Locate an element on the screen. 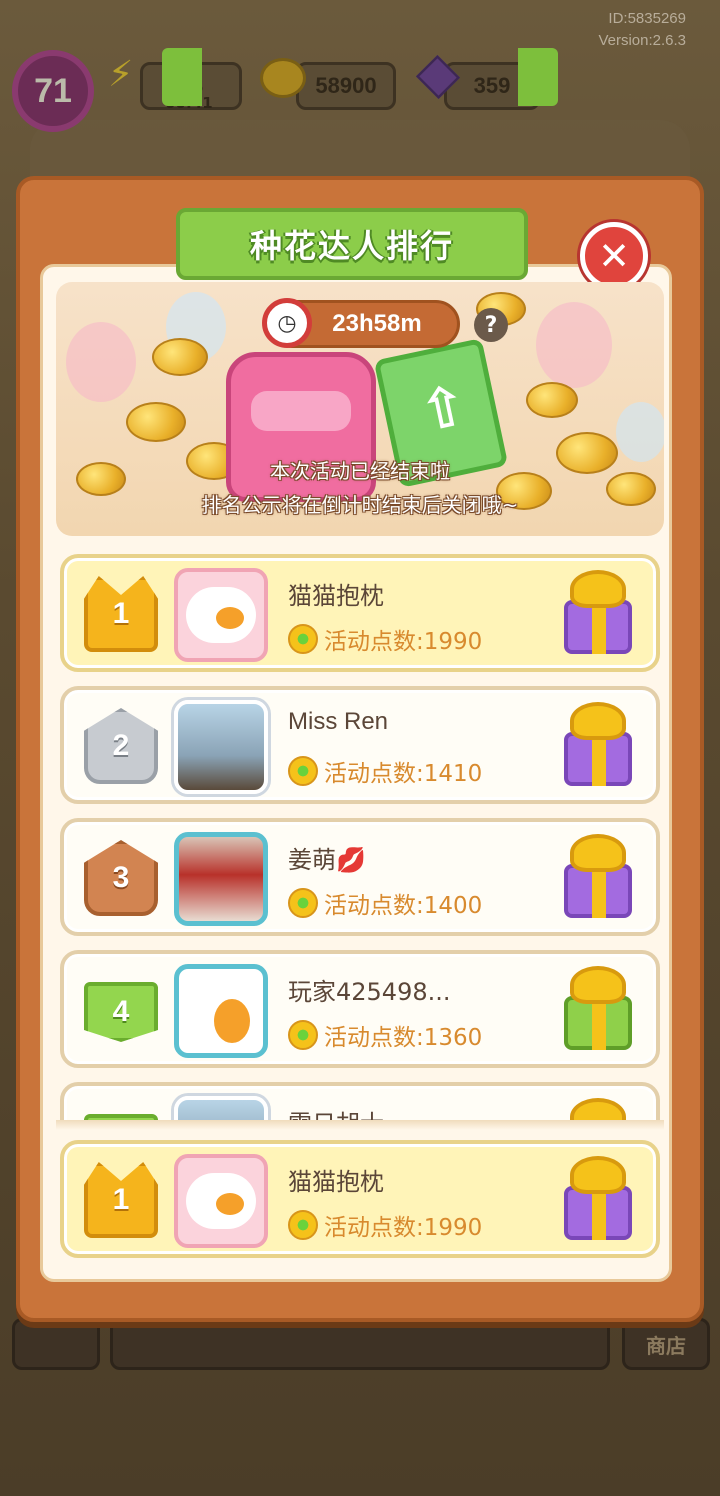 The image size is (720, 1496). activity-points: 活动点数:1410 is located at coordinates (385, 771).